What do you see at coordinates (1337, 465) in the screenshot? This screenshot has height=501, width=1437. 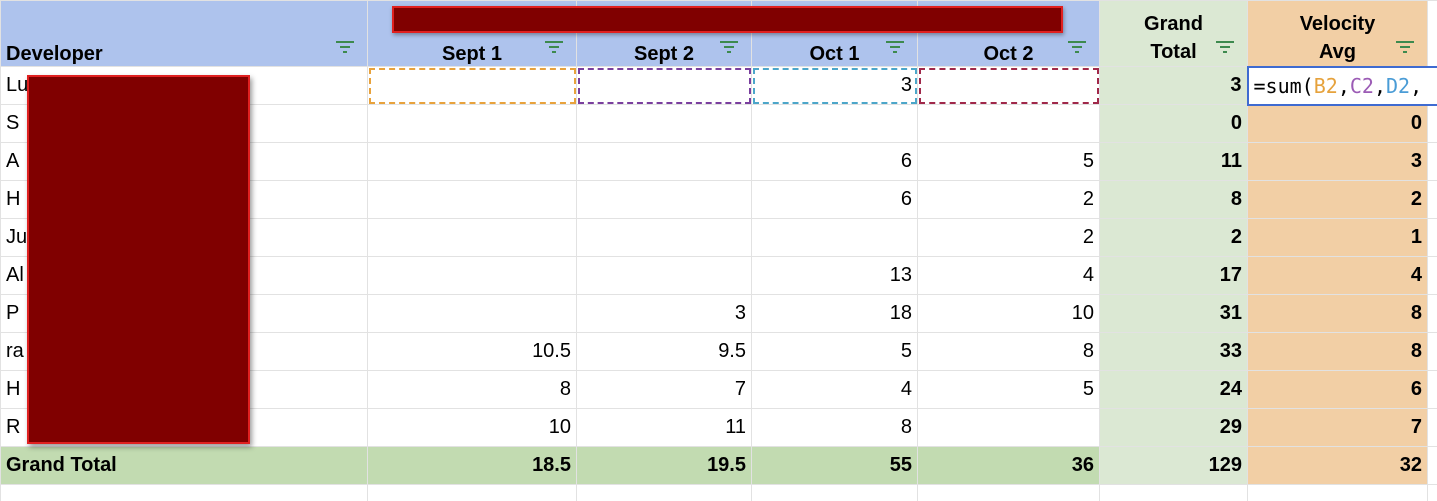 I see `total-velocity: 32` at bounding box center [1337, 465].